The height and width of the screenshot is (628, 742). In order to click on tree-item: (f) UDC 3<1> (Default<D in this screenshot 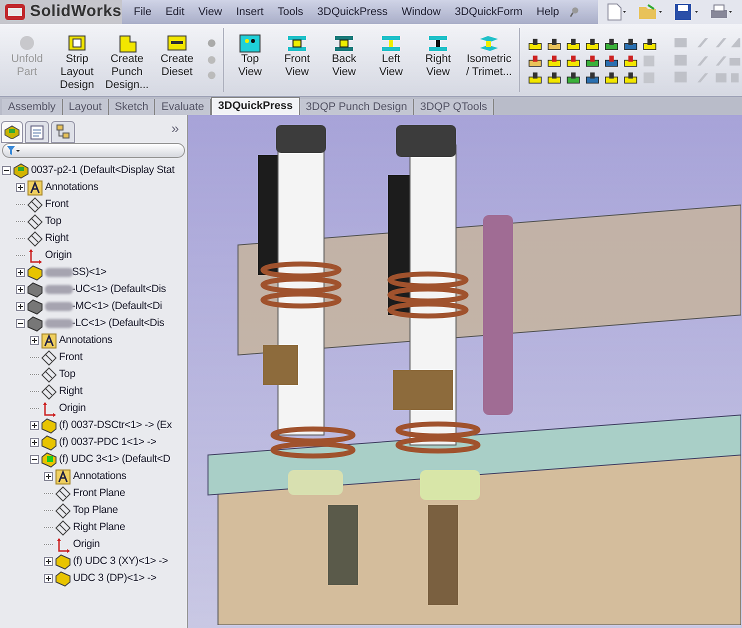, I will do `click(114, 460)`.